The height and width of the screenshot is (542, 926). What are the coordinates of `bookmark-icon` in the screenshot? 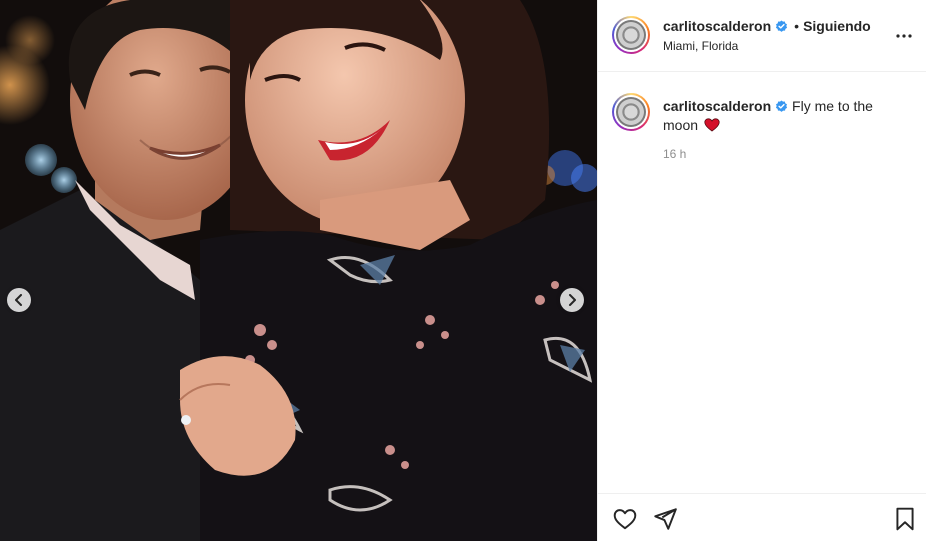 It's located at (905, 519).